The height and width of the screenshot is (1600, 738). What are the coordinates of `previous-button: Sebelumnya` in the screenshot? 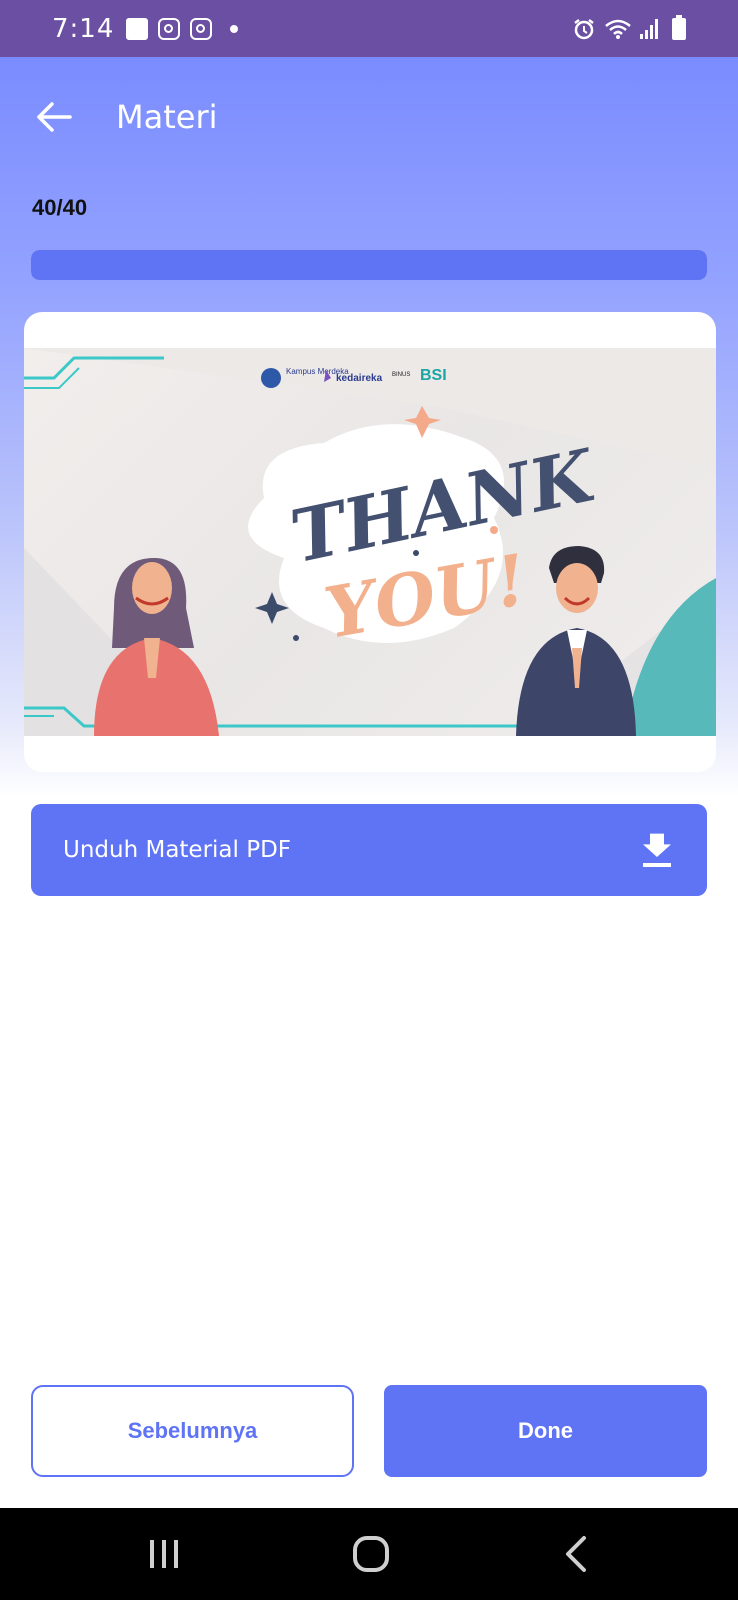 It's located at (192, 1431).